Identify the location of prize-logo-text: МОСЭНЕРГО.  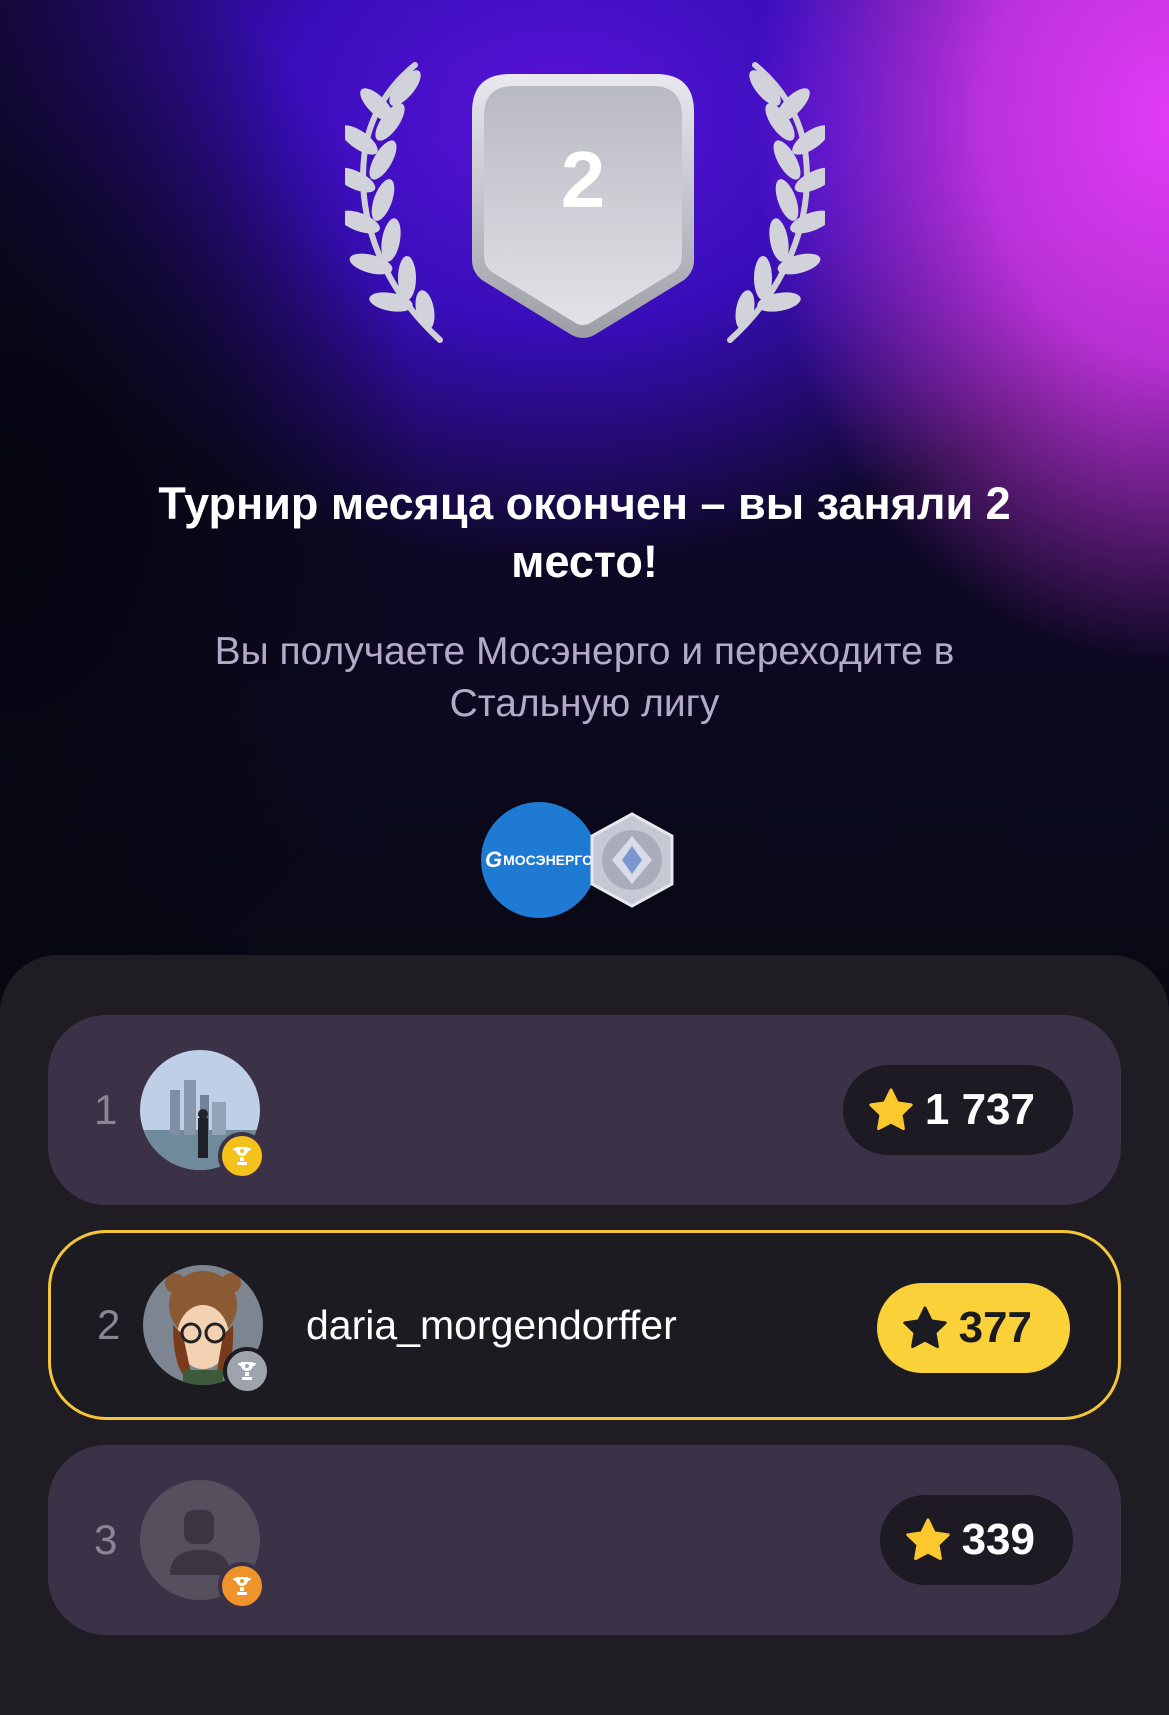
(548, 860).